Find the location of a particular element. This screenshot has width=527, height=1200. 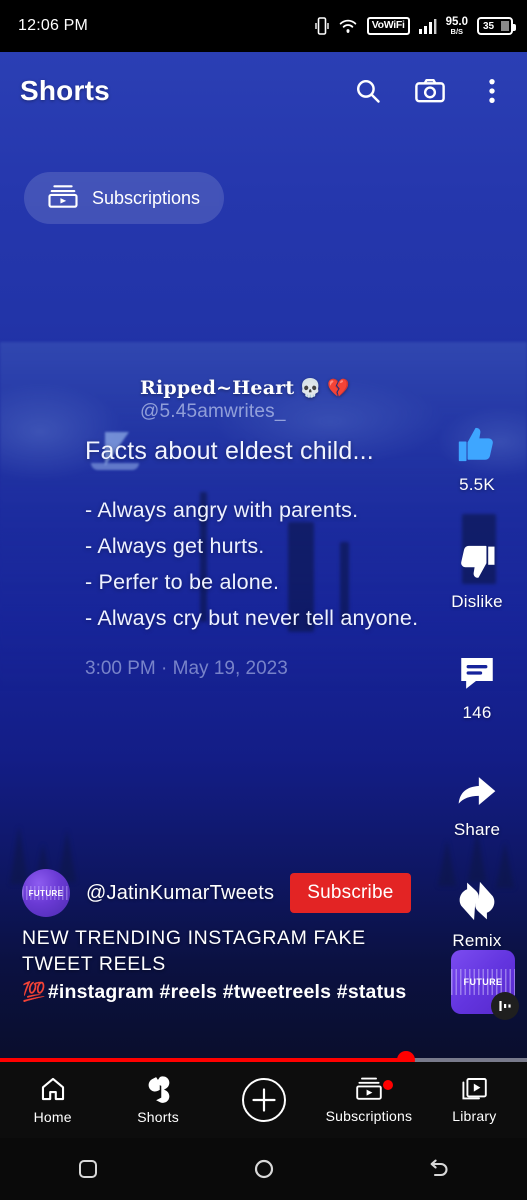

camera-icon is located at coordinates (430, 91).